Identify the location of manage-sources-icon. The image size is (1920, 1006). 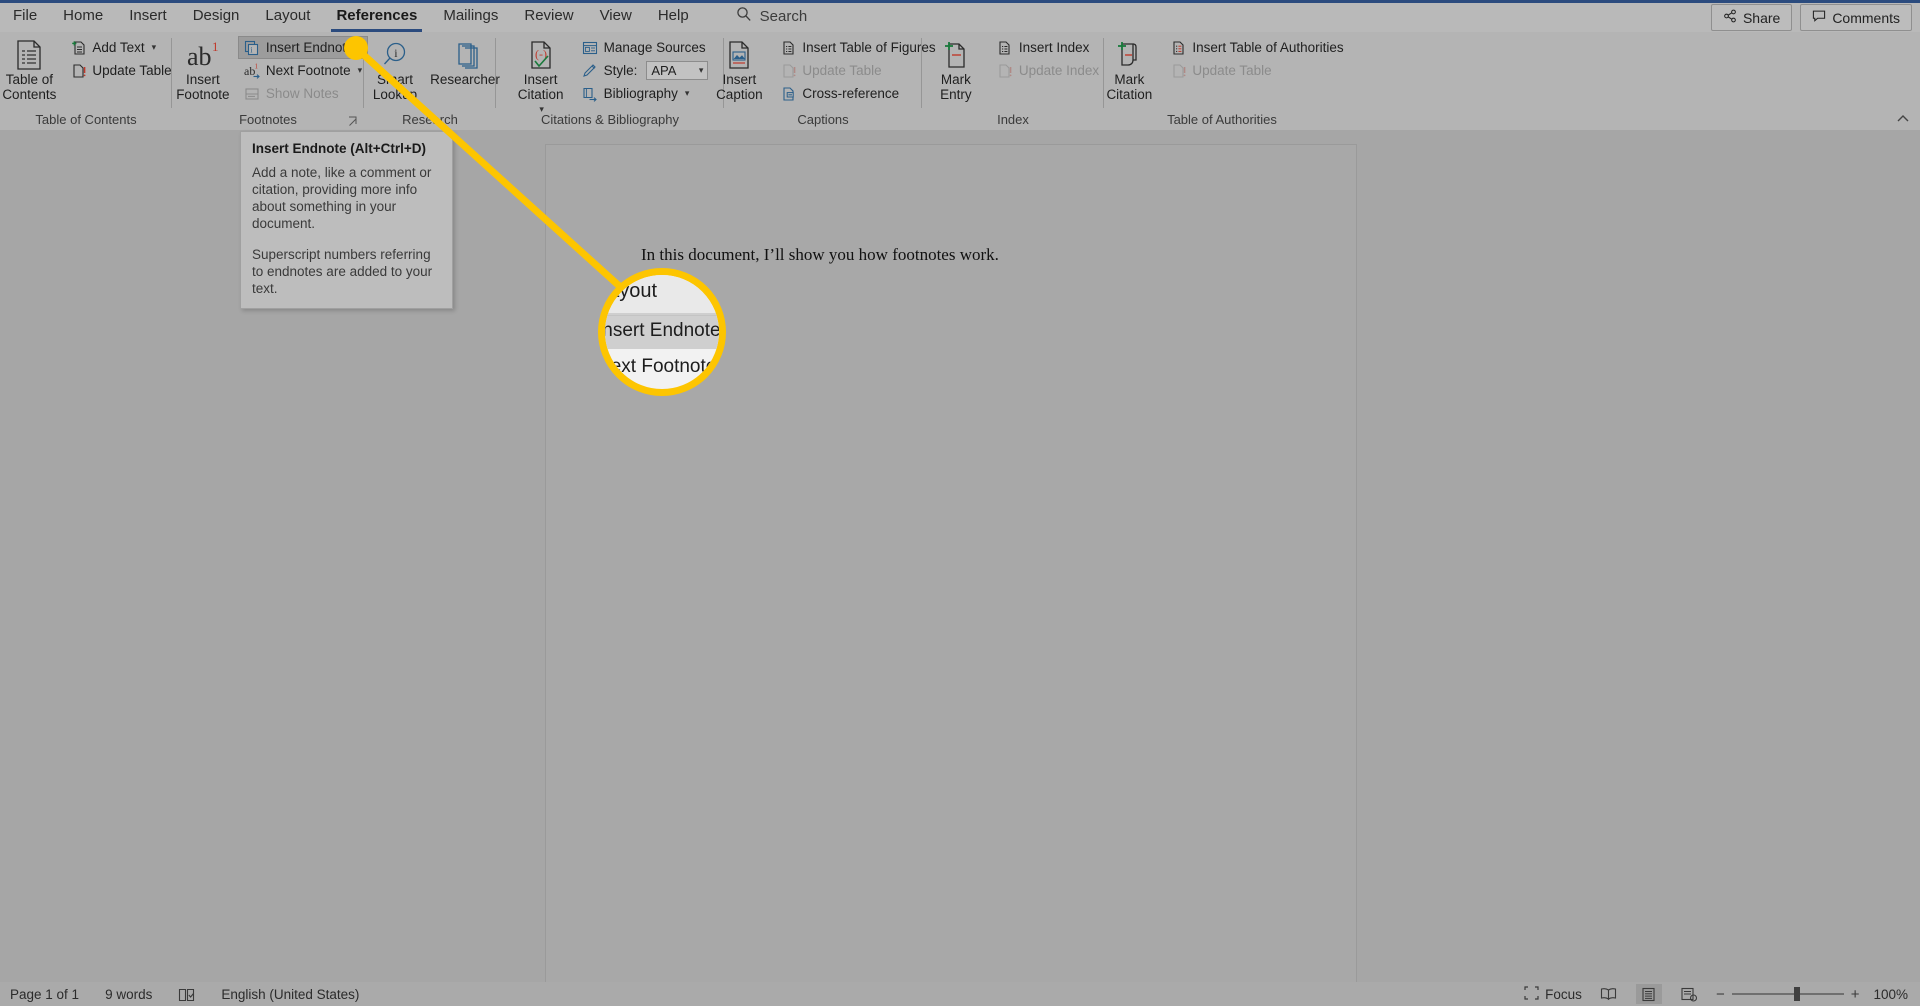
(590, 47).